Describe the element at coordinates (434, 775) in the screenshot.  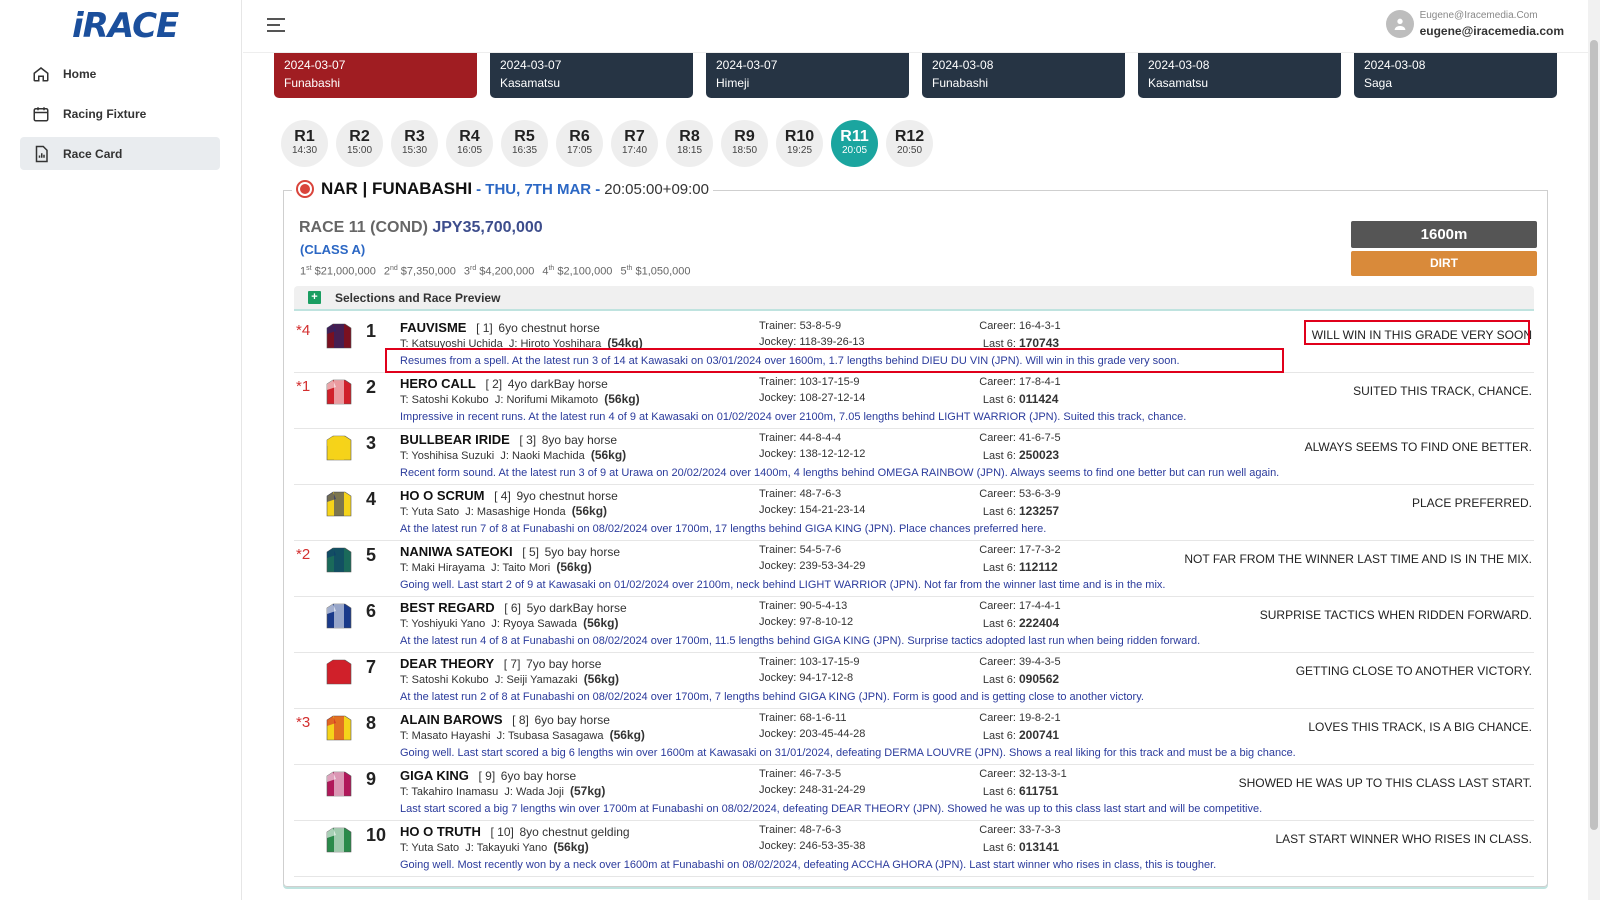
I see `horse-name: GIGA KING` at that location.